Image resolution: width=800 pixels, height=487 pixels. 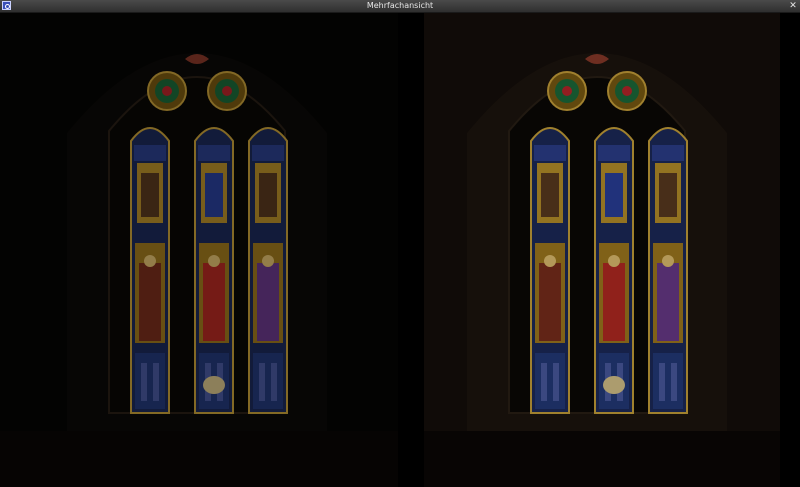 I want to click on view-divider, so click(x=411, y=250).